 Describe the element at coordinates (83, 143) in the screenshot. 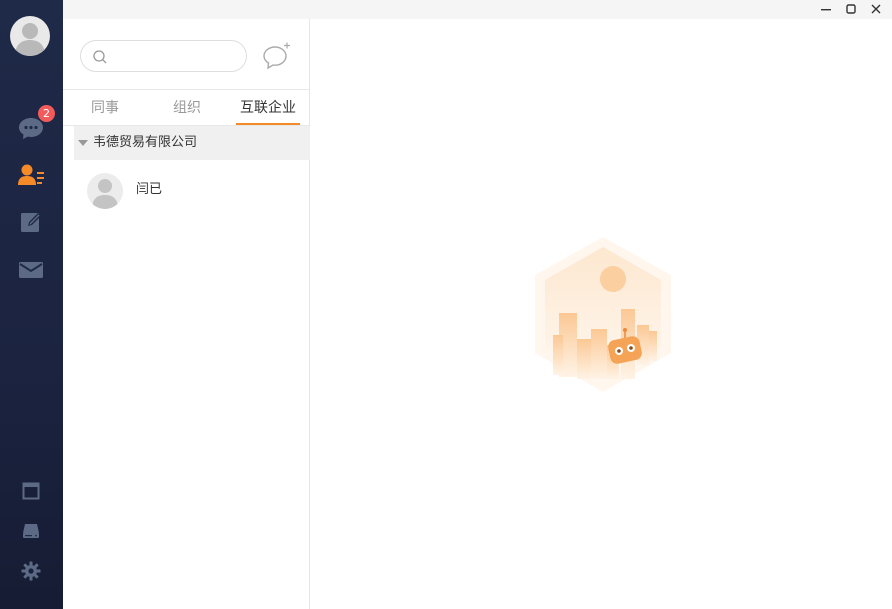

I see `caret-down-icon` at that location.